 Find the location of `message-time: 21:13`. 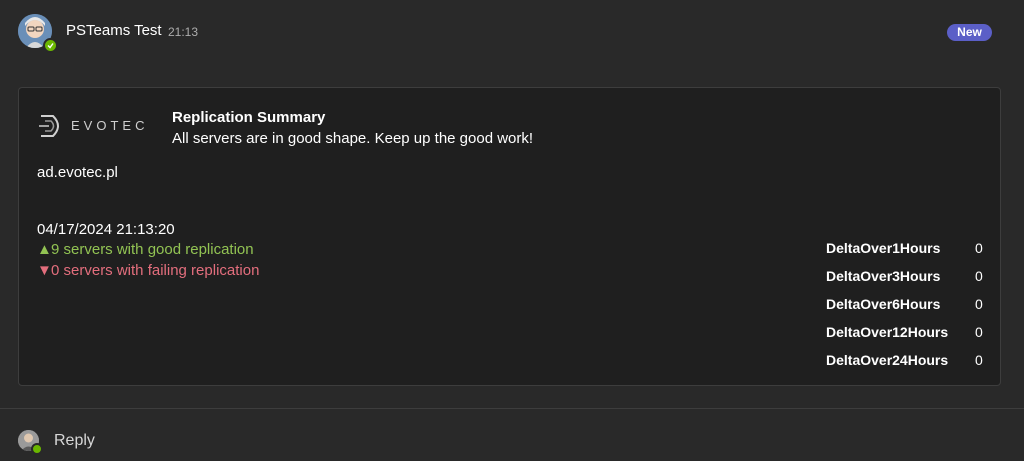

message-time: 21:13 is located at coordinates (183, 32).